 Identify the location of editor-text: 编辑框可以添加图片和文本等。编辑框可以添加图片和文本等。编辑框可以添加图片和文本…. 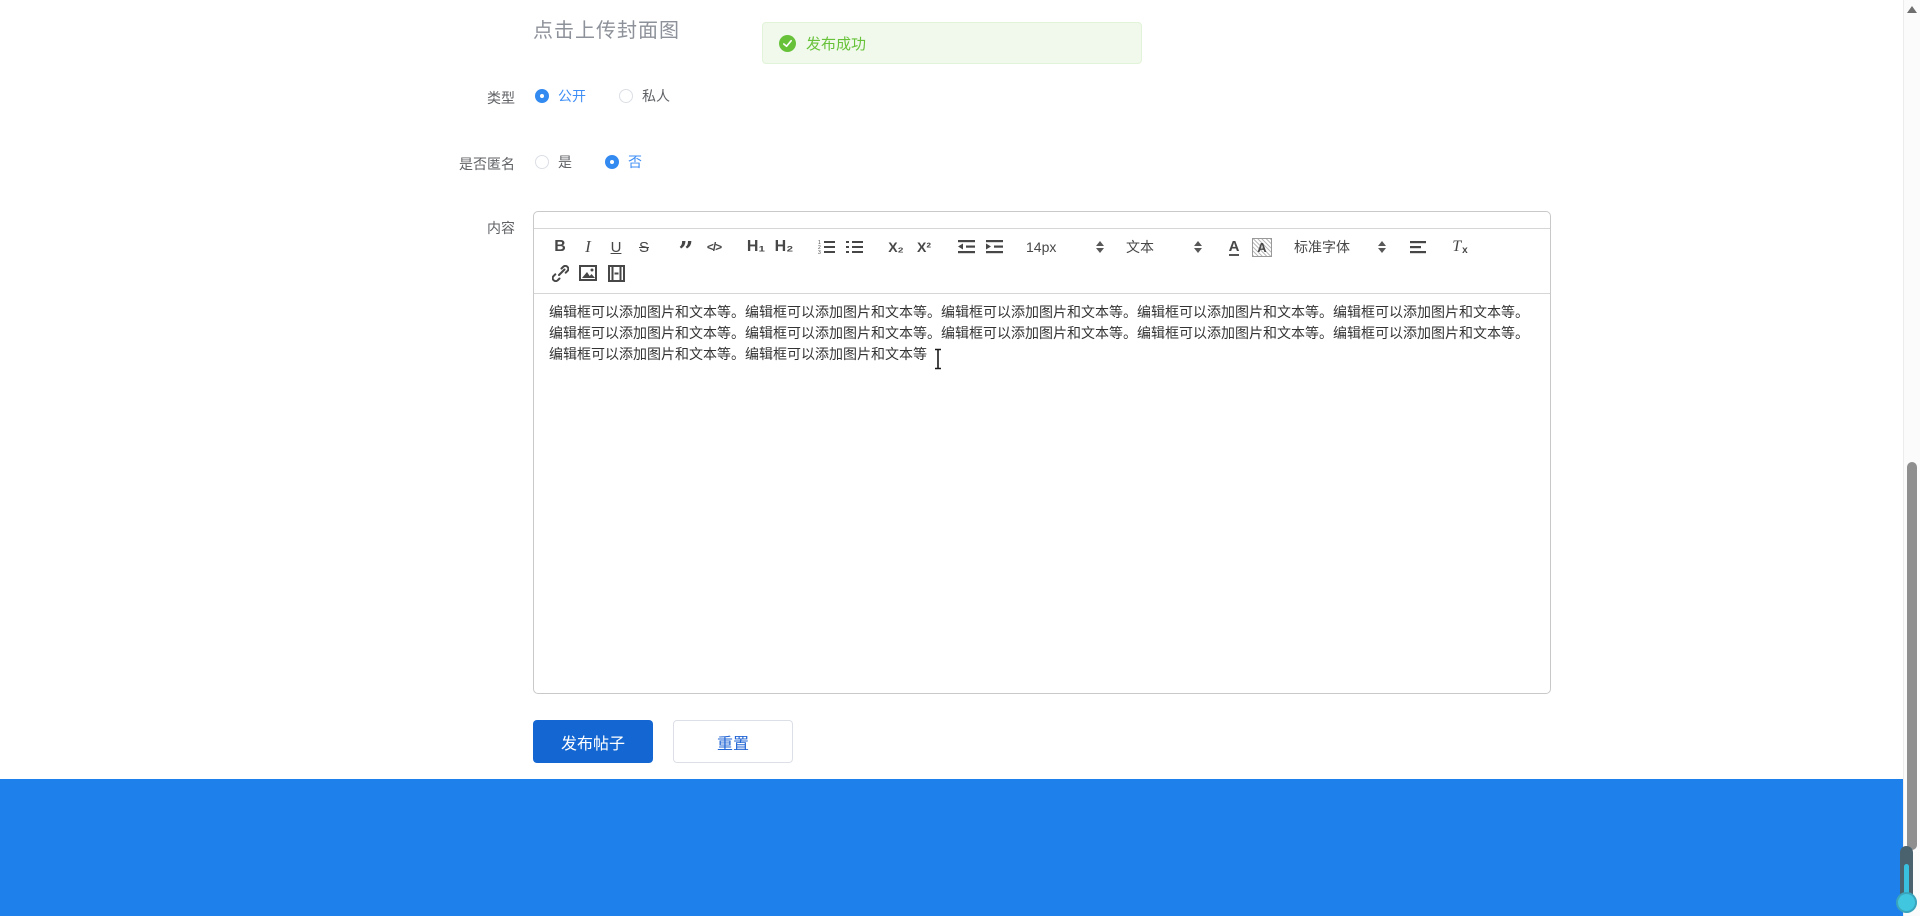
(1039, 333).